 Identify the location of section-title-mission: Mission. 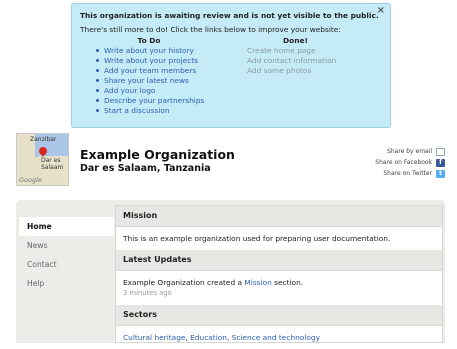
(279, 216).